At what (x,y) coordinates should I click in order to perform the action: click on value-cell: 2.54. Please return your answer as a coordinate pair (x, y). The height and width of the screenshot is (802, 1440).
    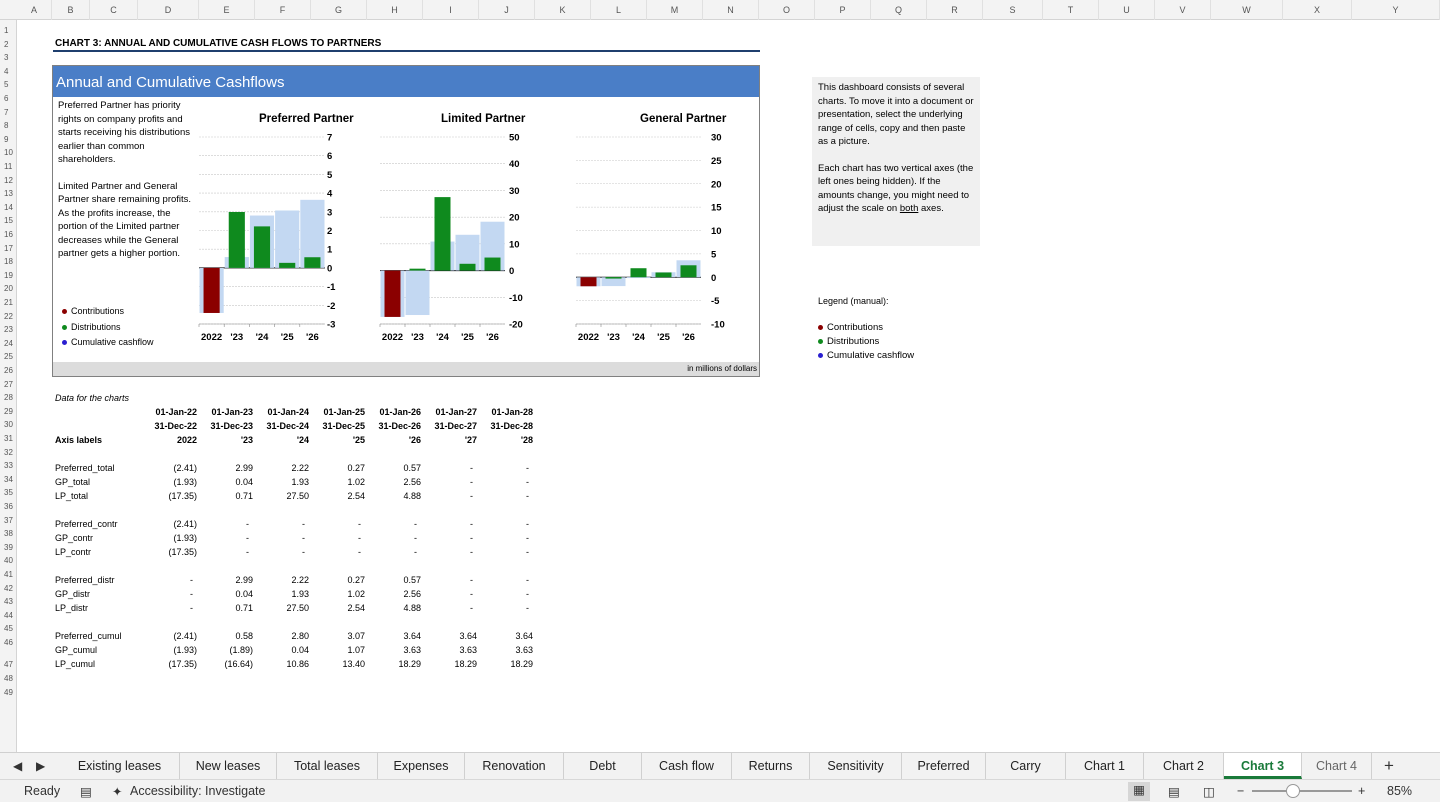
    Looking at the image, I should click on (335, 608).